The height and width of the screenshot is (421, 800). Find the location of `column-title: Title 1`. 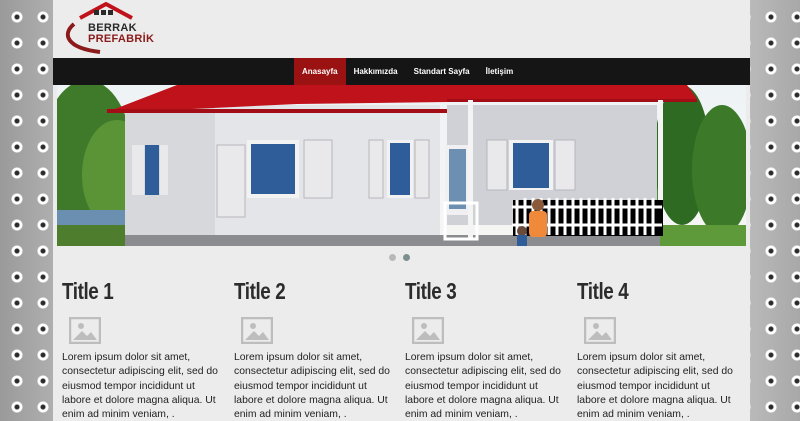

column-title: Title 1 is located at coordinates (88, 291).